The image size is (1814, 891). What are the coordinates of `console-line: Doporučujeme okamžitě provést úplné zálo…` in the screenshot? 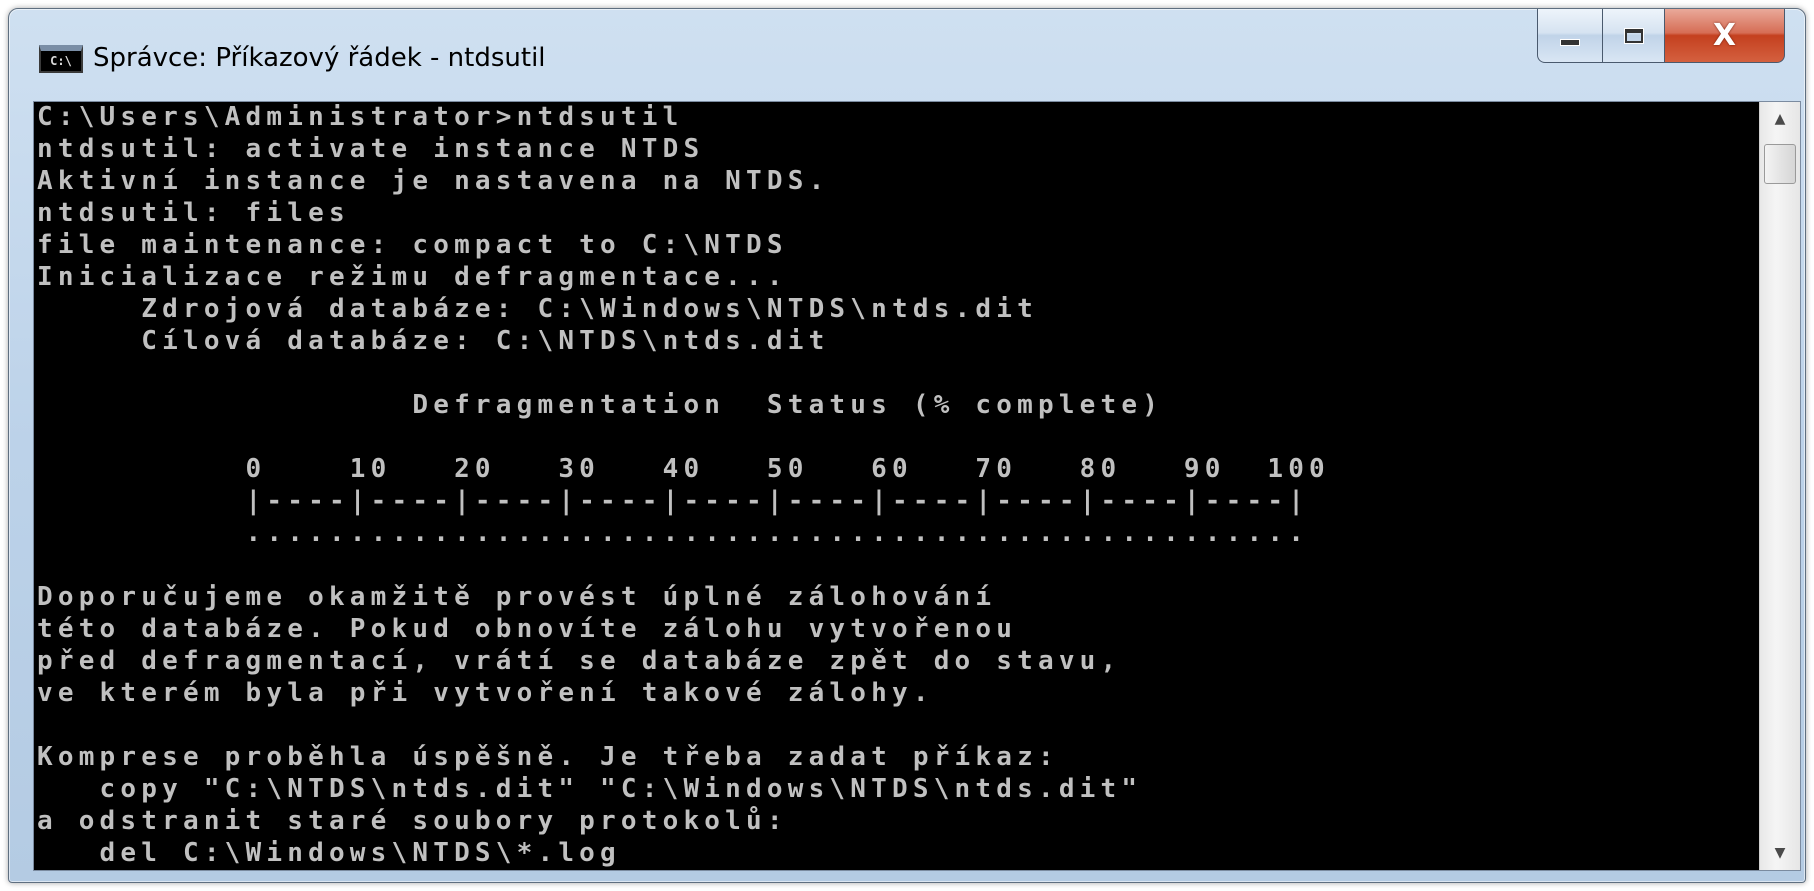 It's located at (517, 597).